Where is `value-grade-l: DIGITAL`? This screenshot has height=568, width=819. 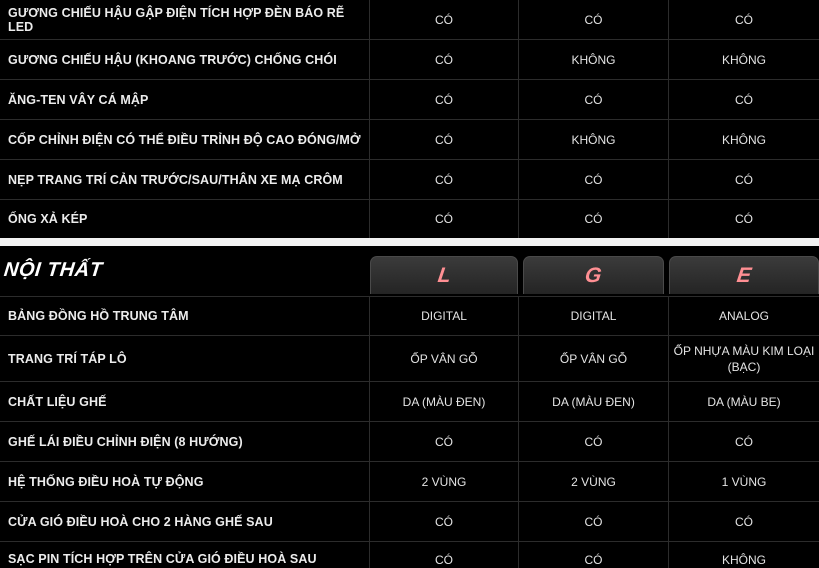 value-grade-l: DIGITAL is located at coordinates (444, 316).